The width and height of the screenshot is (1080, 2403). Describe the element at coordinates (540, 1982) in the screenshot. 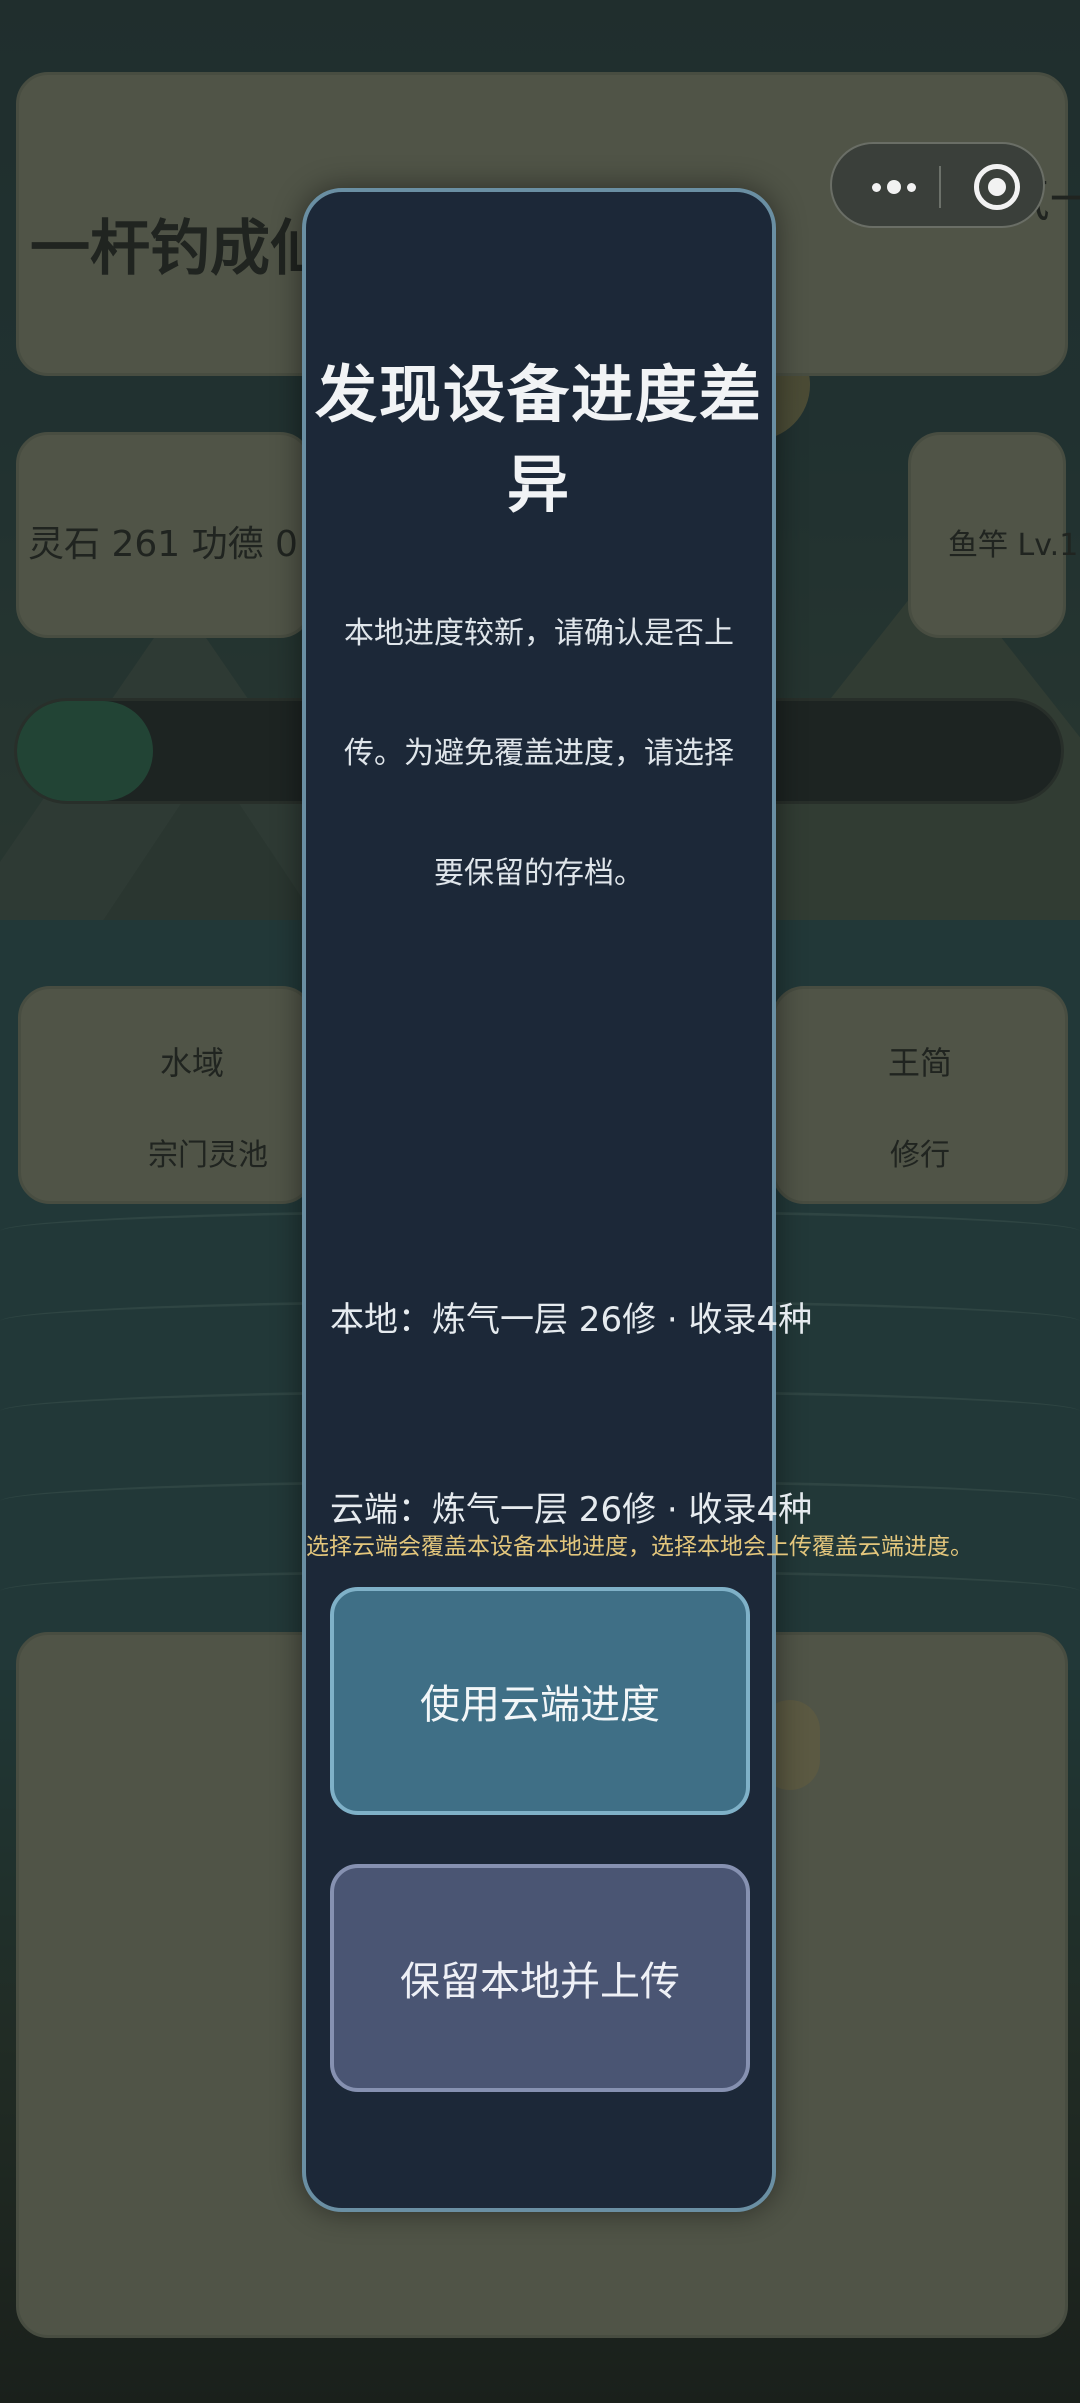

I see `keep-local-upload-label: 保留本地并上传` at that location.